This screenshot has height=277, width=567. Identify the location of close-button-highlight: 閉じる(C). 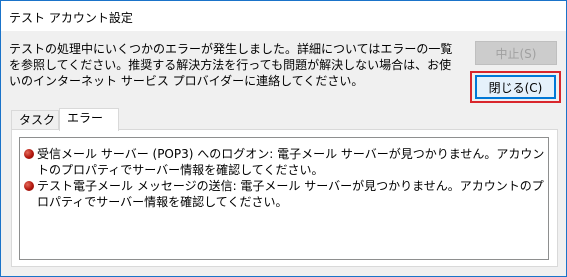
(515, 87).